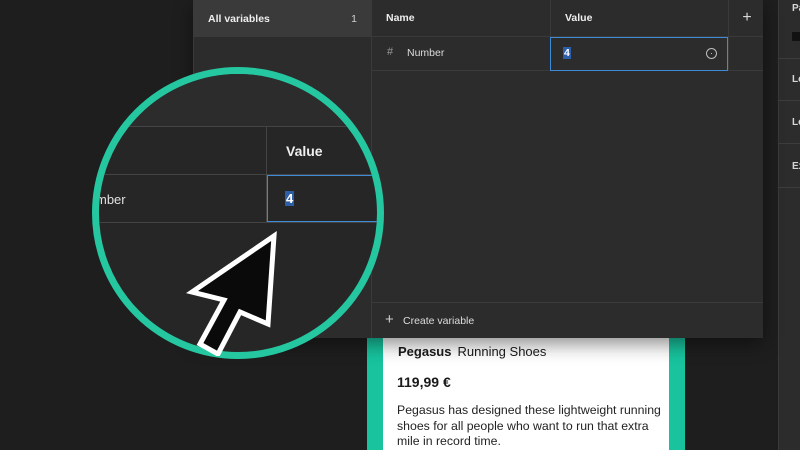 The width and height of the screenshot is (800, 450). Describe the element at coordinates (796, 8) in the screenshot. I see `inspector-label-position: Pa` at that location.